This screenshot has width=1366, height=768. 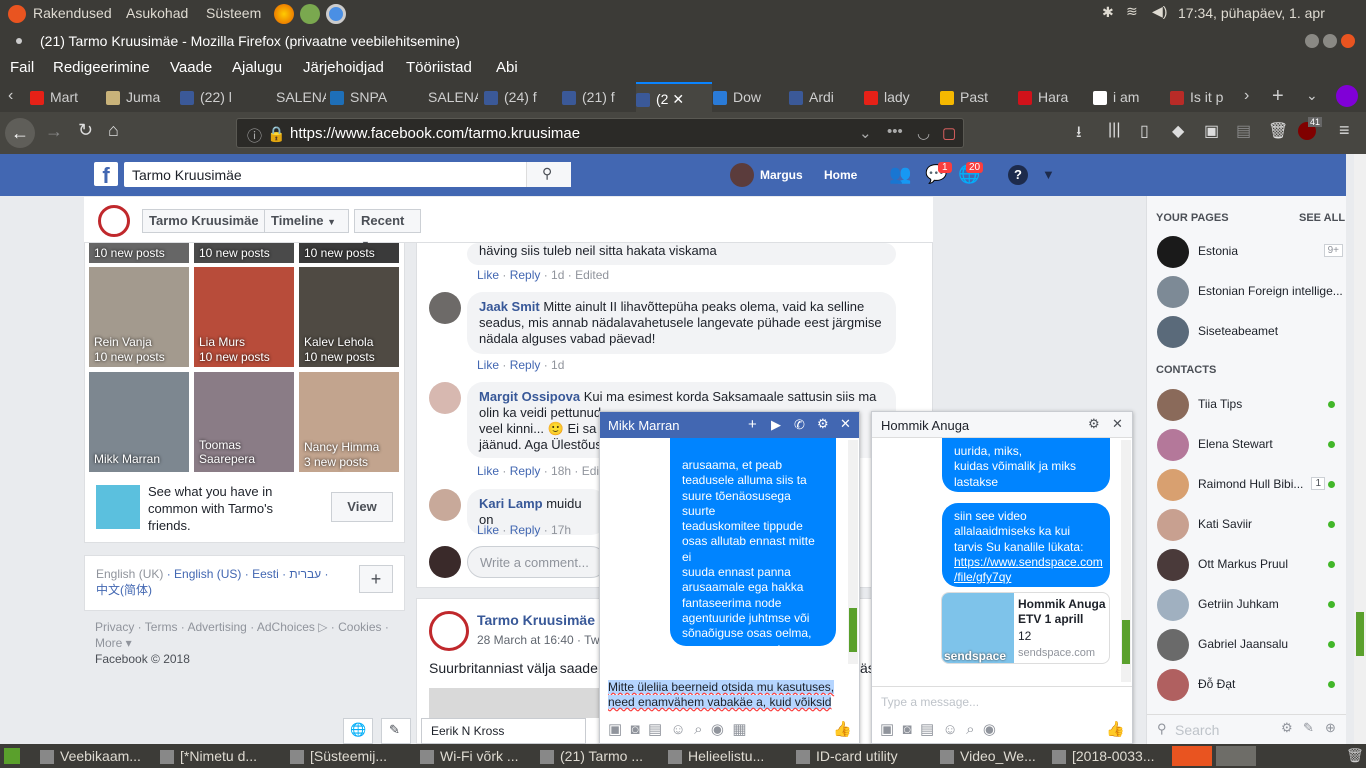 What do you see at coordinates (781, 175) in the screenshot?
I see `user-name-link: Margus` at bounding box center [781, 175].